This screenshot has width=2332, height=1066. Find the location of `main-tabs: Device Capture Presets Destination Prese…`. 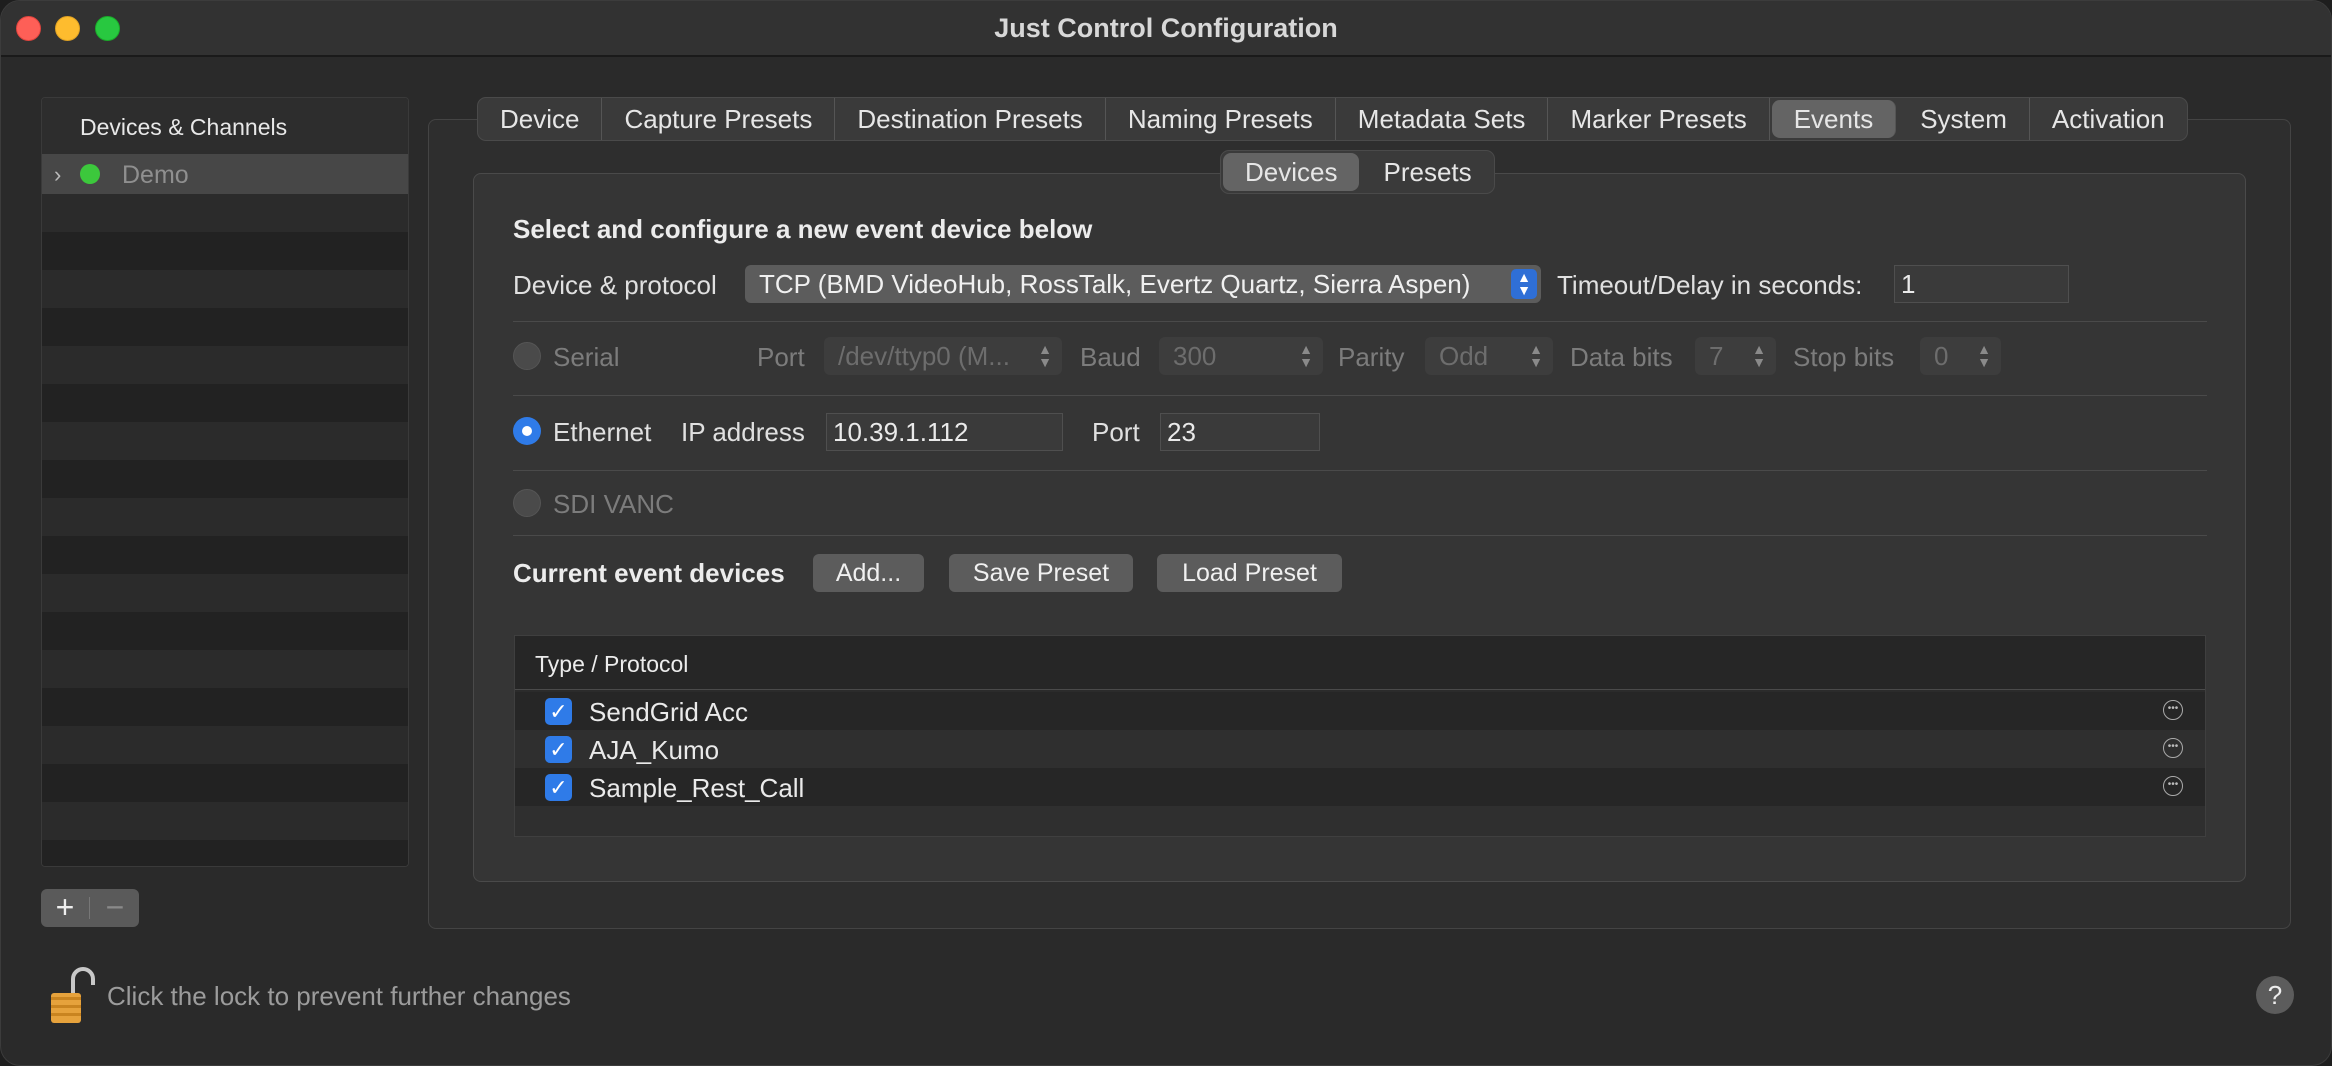

main-tabs: Device Capture Presets Destination Prese… is located at coordinates (1332, 119).